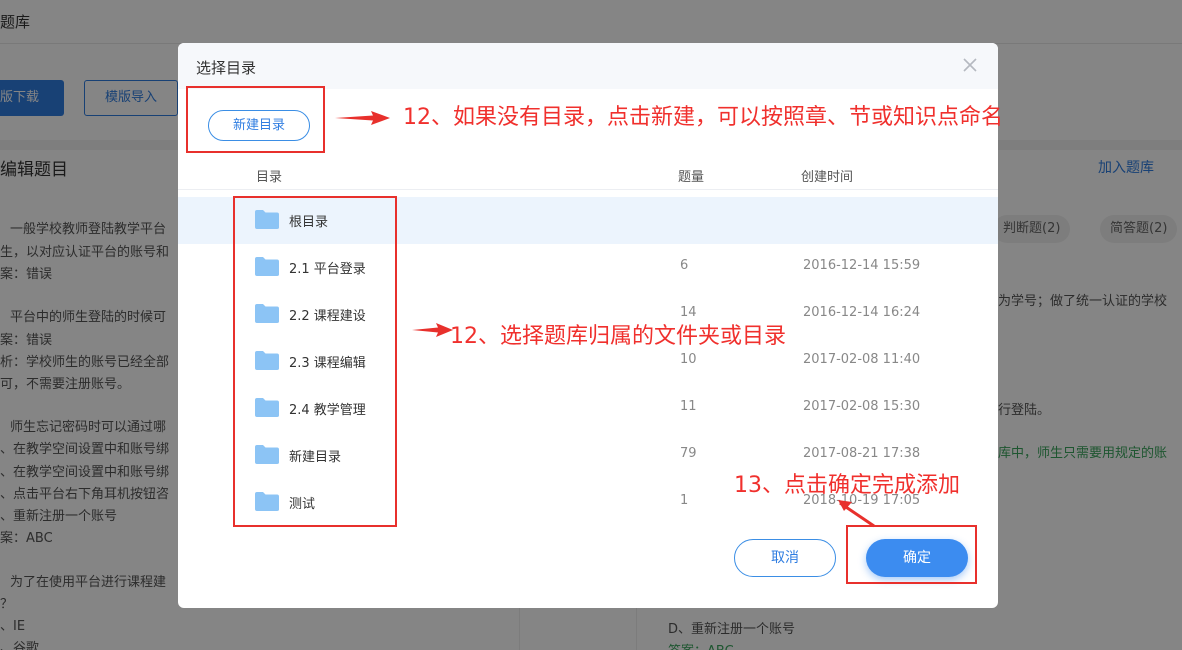 The height and width of the screenshot is (650, 1182). What do you see at coordinates (688, 359) in the screenshot?
I see `question-count: 10` at bounding box center [688, 359].